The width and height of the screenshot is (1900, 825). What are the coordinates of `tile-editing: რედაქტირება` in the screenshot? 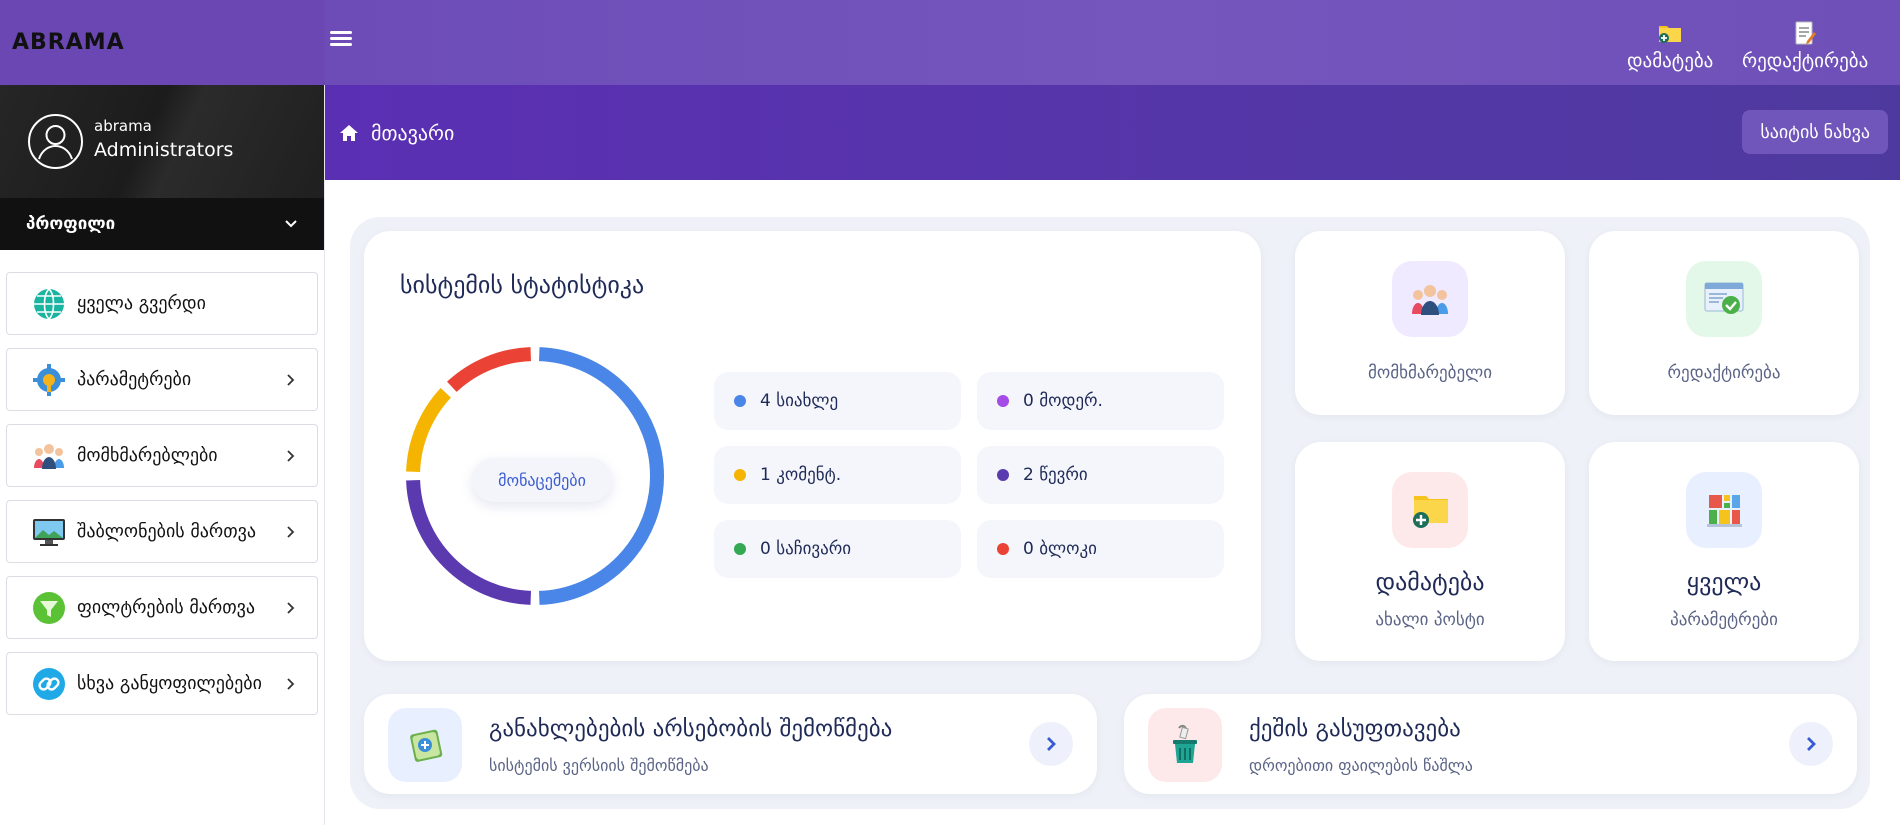 It's located at (1724, 323).